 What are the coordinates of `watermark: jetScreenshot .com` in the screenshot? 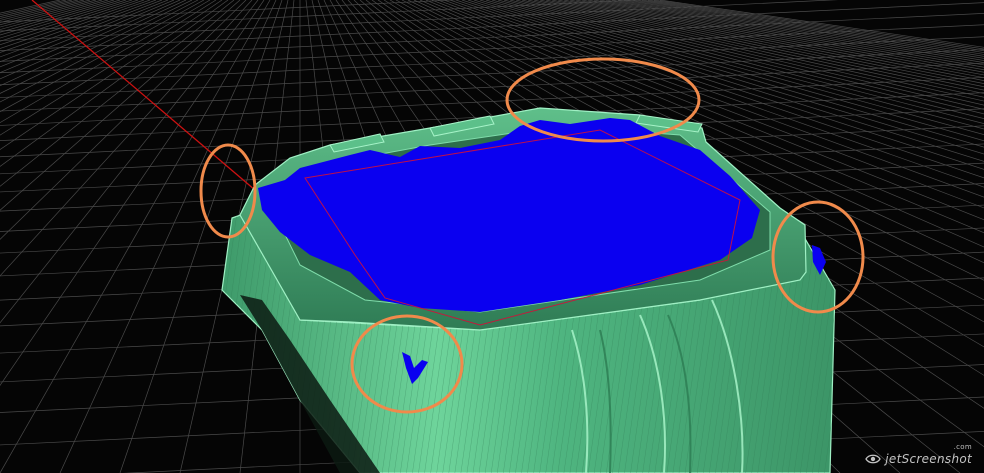 It's located at (918, 454).